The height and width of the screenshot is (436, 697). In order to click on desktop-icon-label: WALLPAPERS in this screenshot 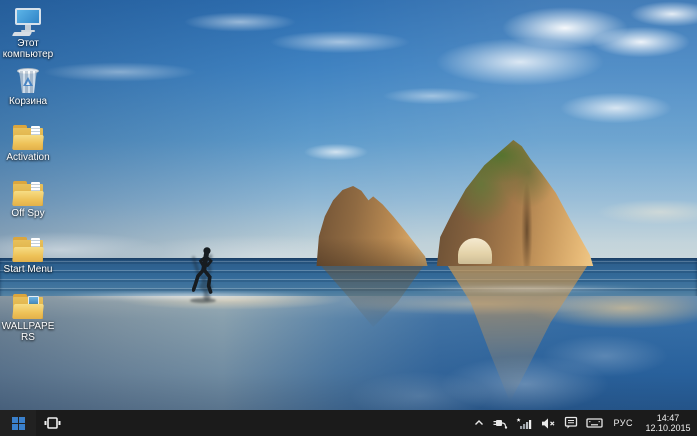, I will do `click(28, 332)`.